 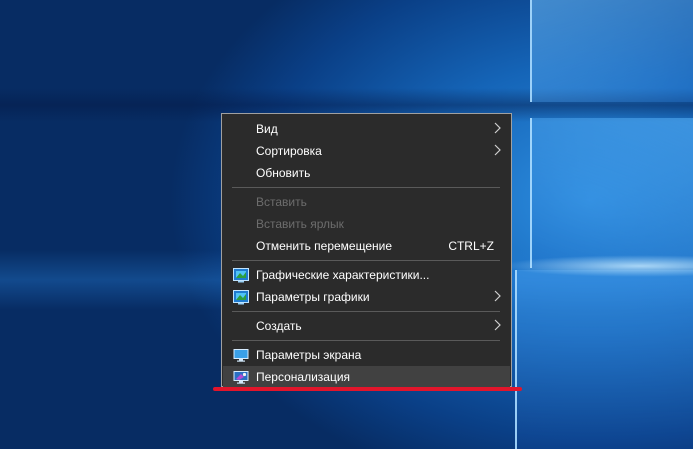 I want to click on menu-item-label: Сортировка, so click(x=289, y=151).